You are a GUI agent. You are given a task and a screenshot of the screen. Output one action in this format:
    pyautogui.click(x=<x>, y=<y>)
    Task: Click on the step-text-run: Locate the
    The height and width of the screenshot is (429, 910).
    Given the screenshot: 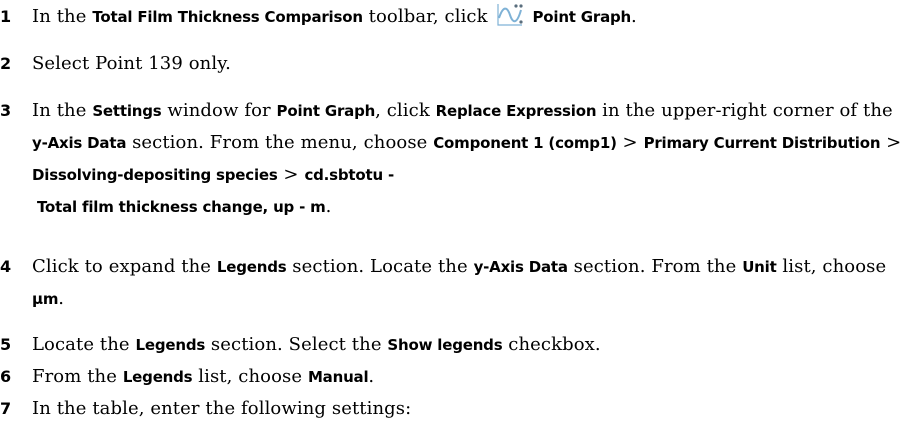 What is the action you would take?
    pyautogui.click(x=84, y=344)
    